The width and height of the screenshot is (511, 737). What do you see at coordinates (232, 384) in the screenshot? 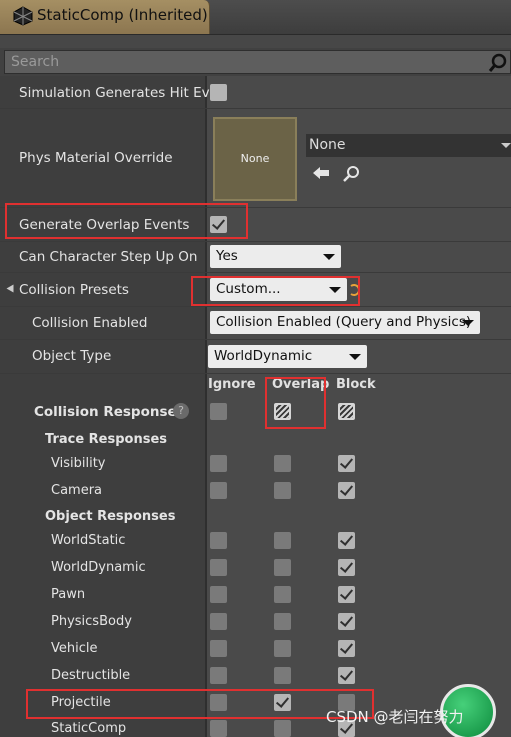
I see `ignore-header: Ignore` at bounding box center [232, 384].